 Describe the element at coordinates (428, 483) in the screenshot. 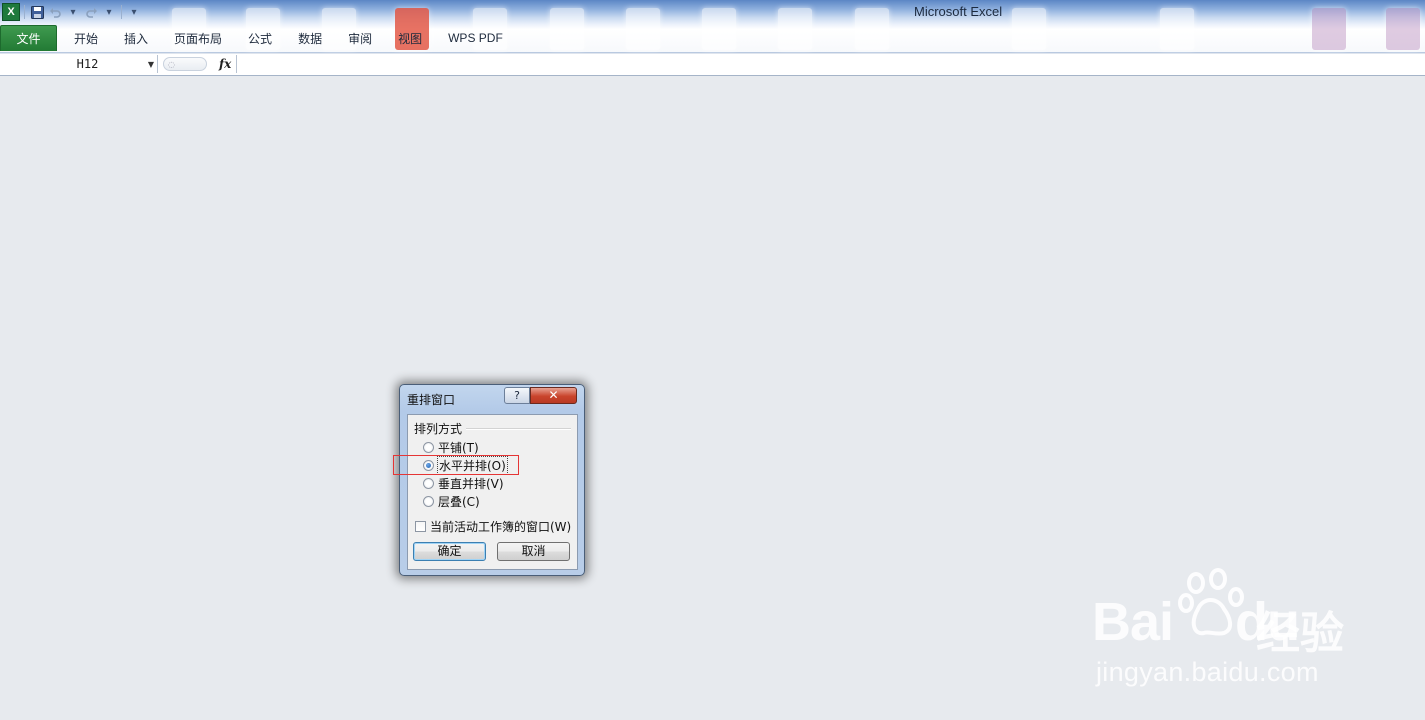

I see `radio-vertical` at that location.